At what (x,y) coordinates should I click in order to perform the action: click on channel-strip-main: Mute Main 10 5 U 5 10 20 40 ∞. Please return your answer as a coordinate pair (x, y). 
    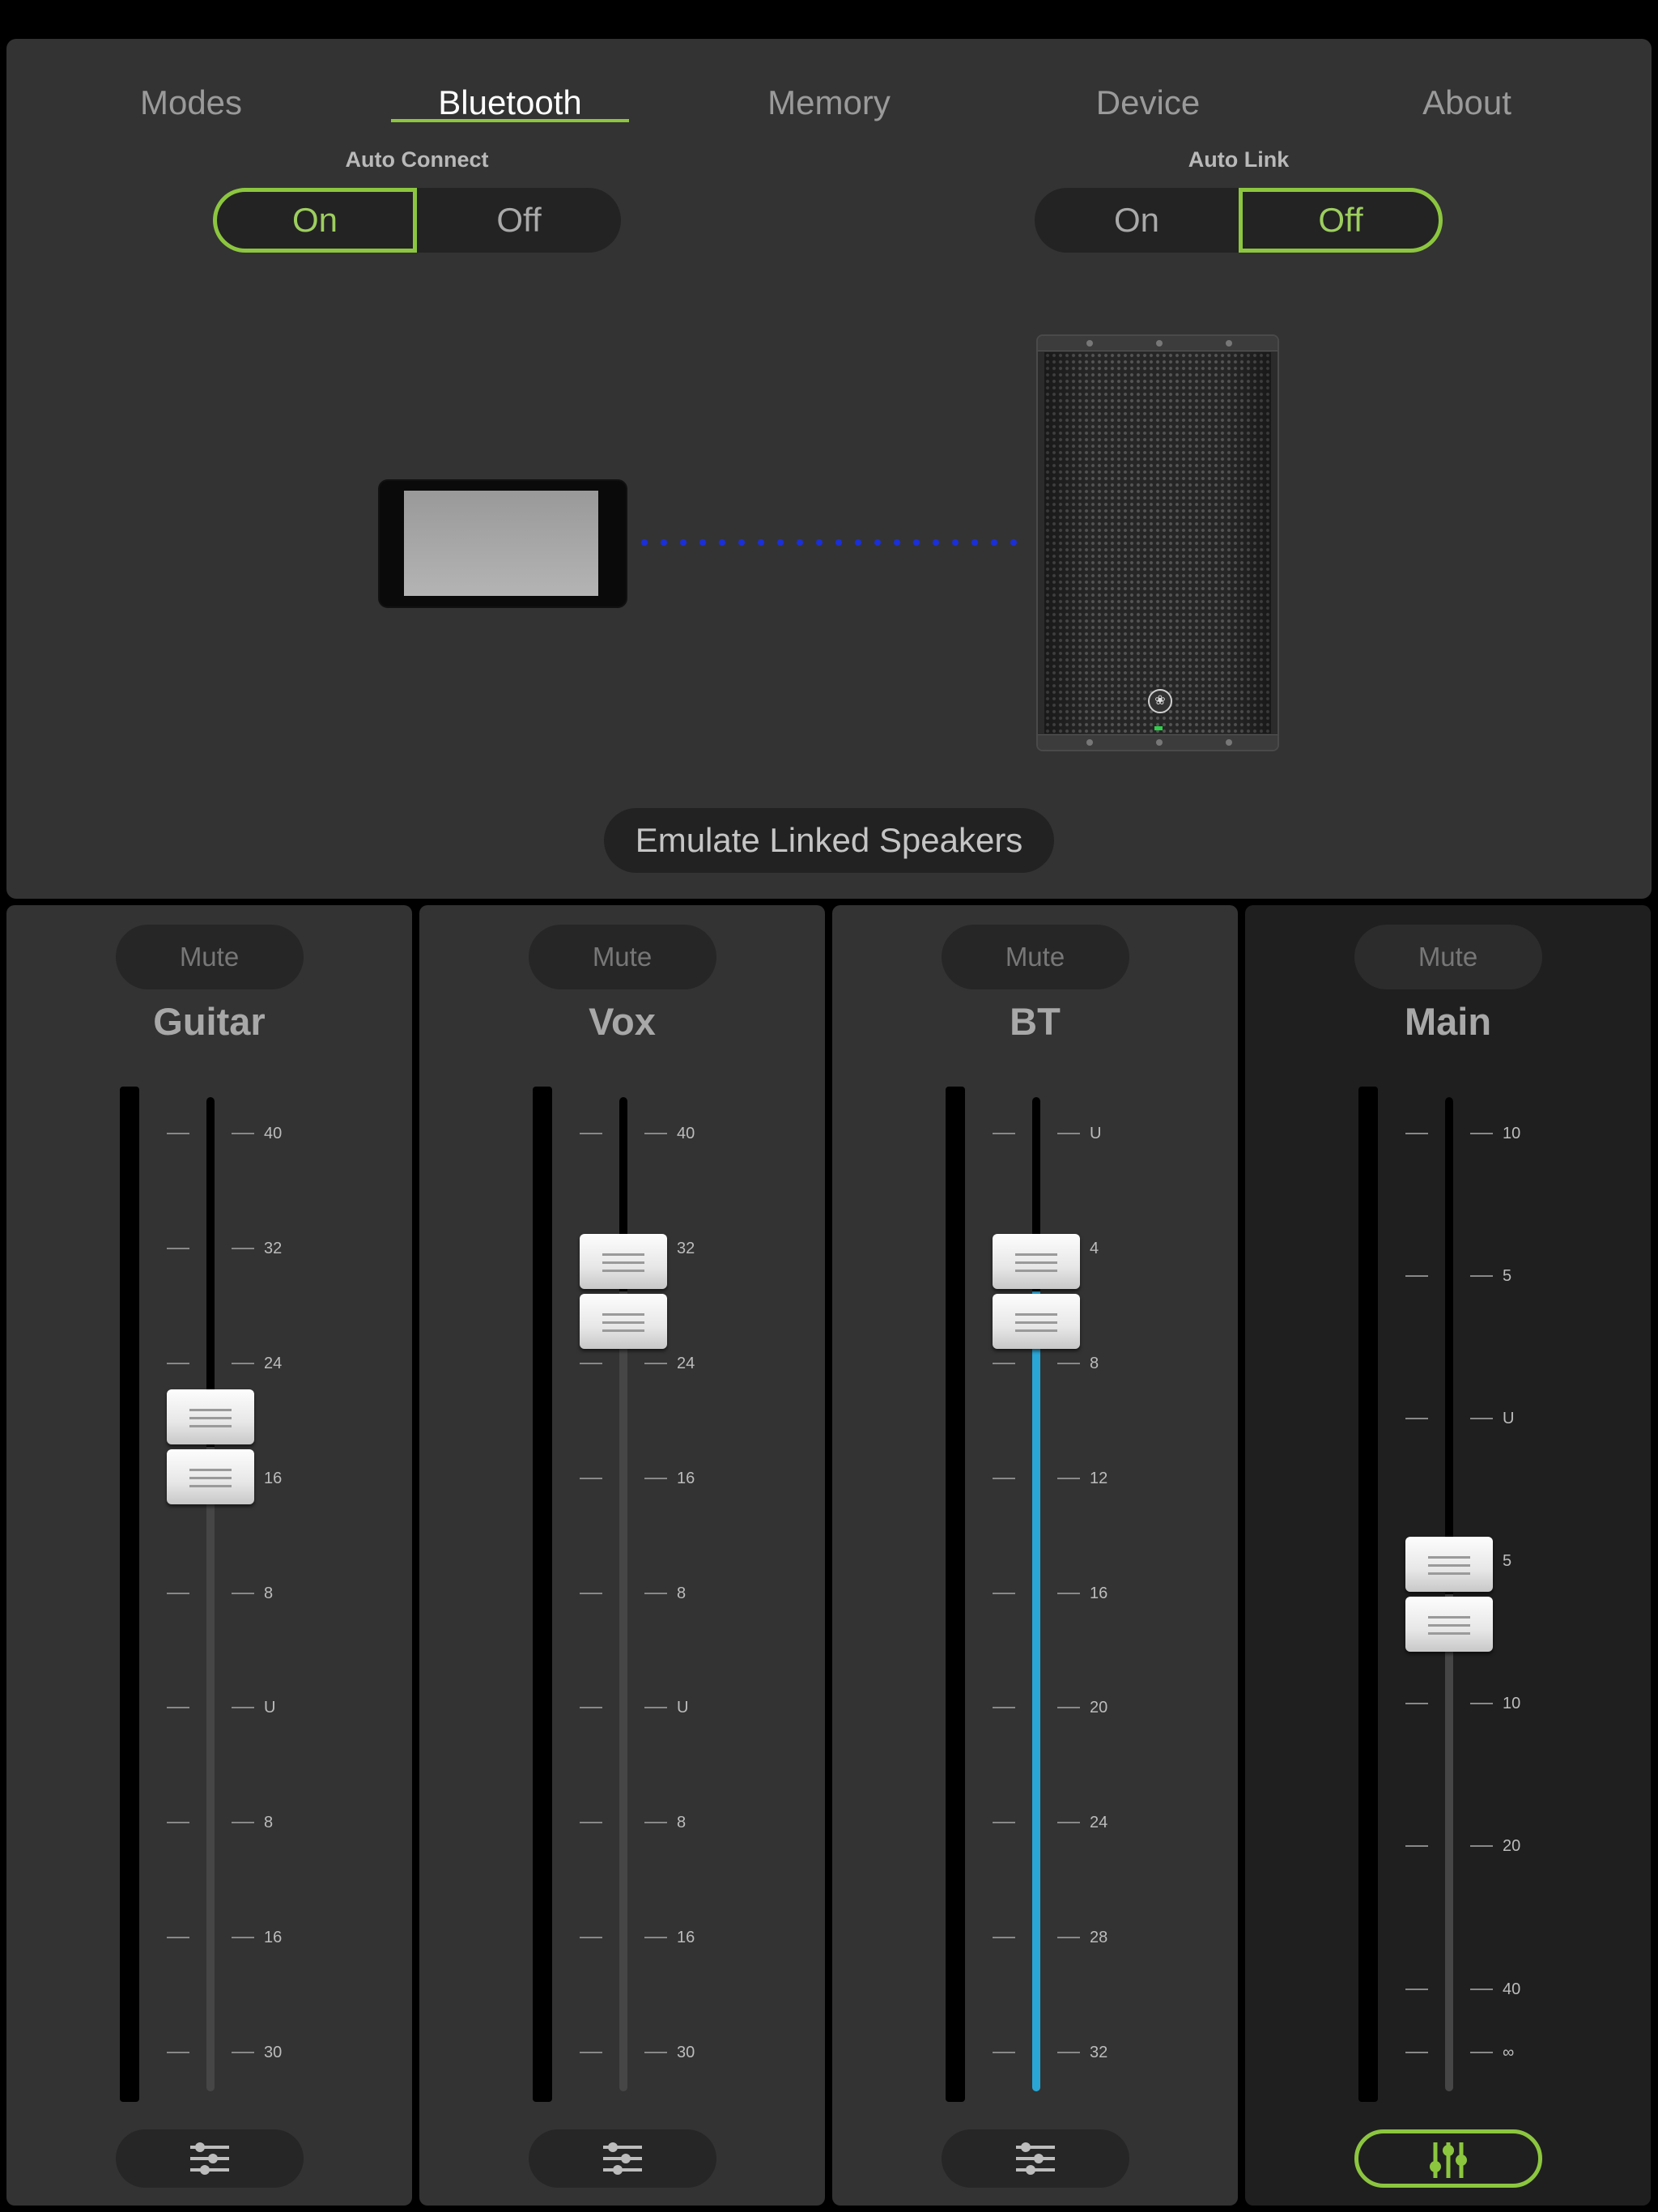
    Looking at the image, I should click on (1448, 1556).